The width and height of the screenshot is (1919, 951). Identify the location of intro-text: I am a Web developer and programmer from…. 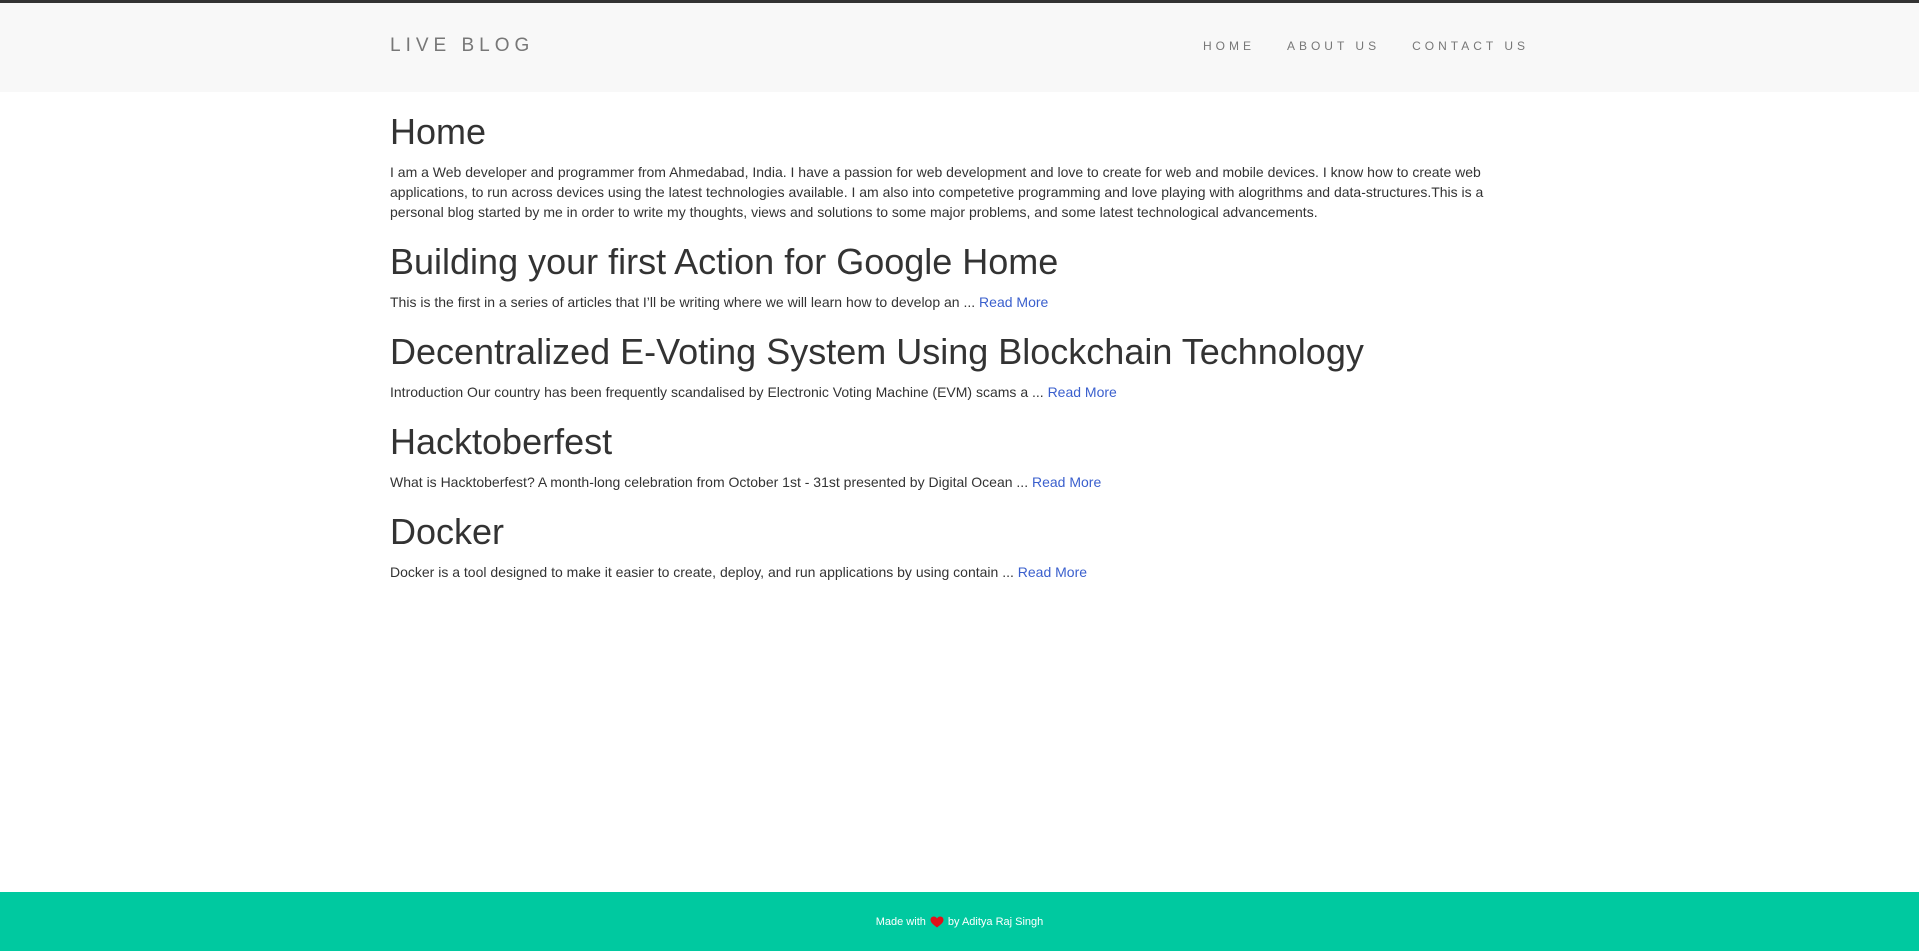
(937, 192).